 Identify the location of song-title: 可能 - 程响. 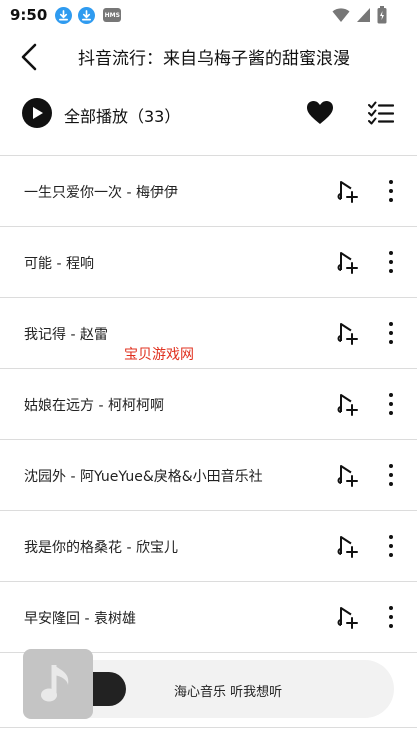
(59, 264).